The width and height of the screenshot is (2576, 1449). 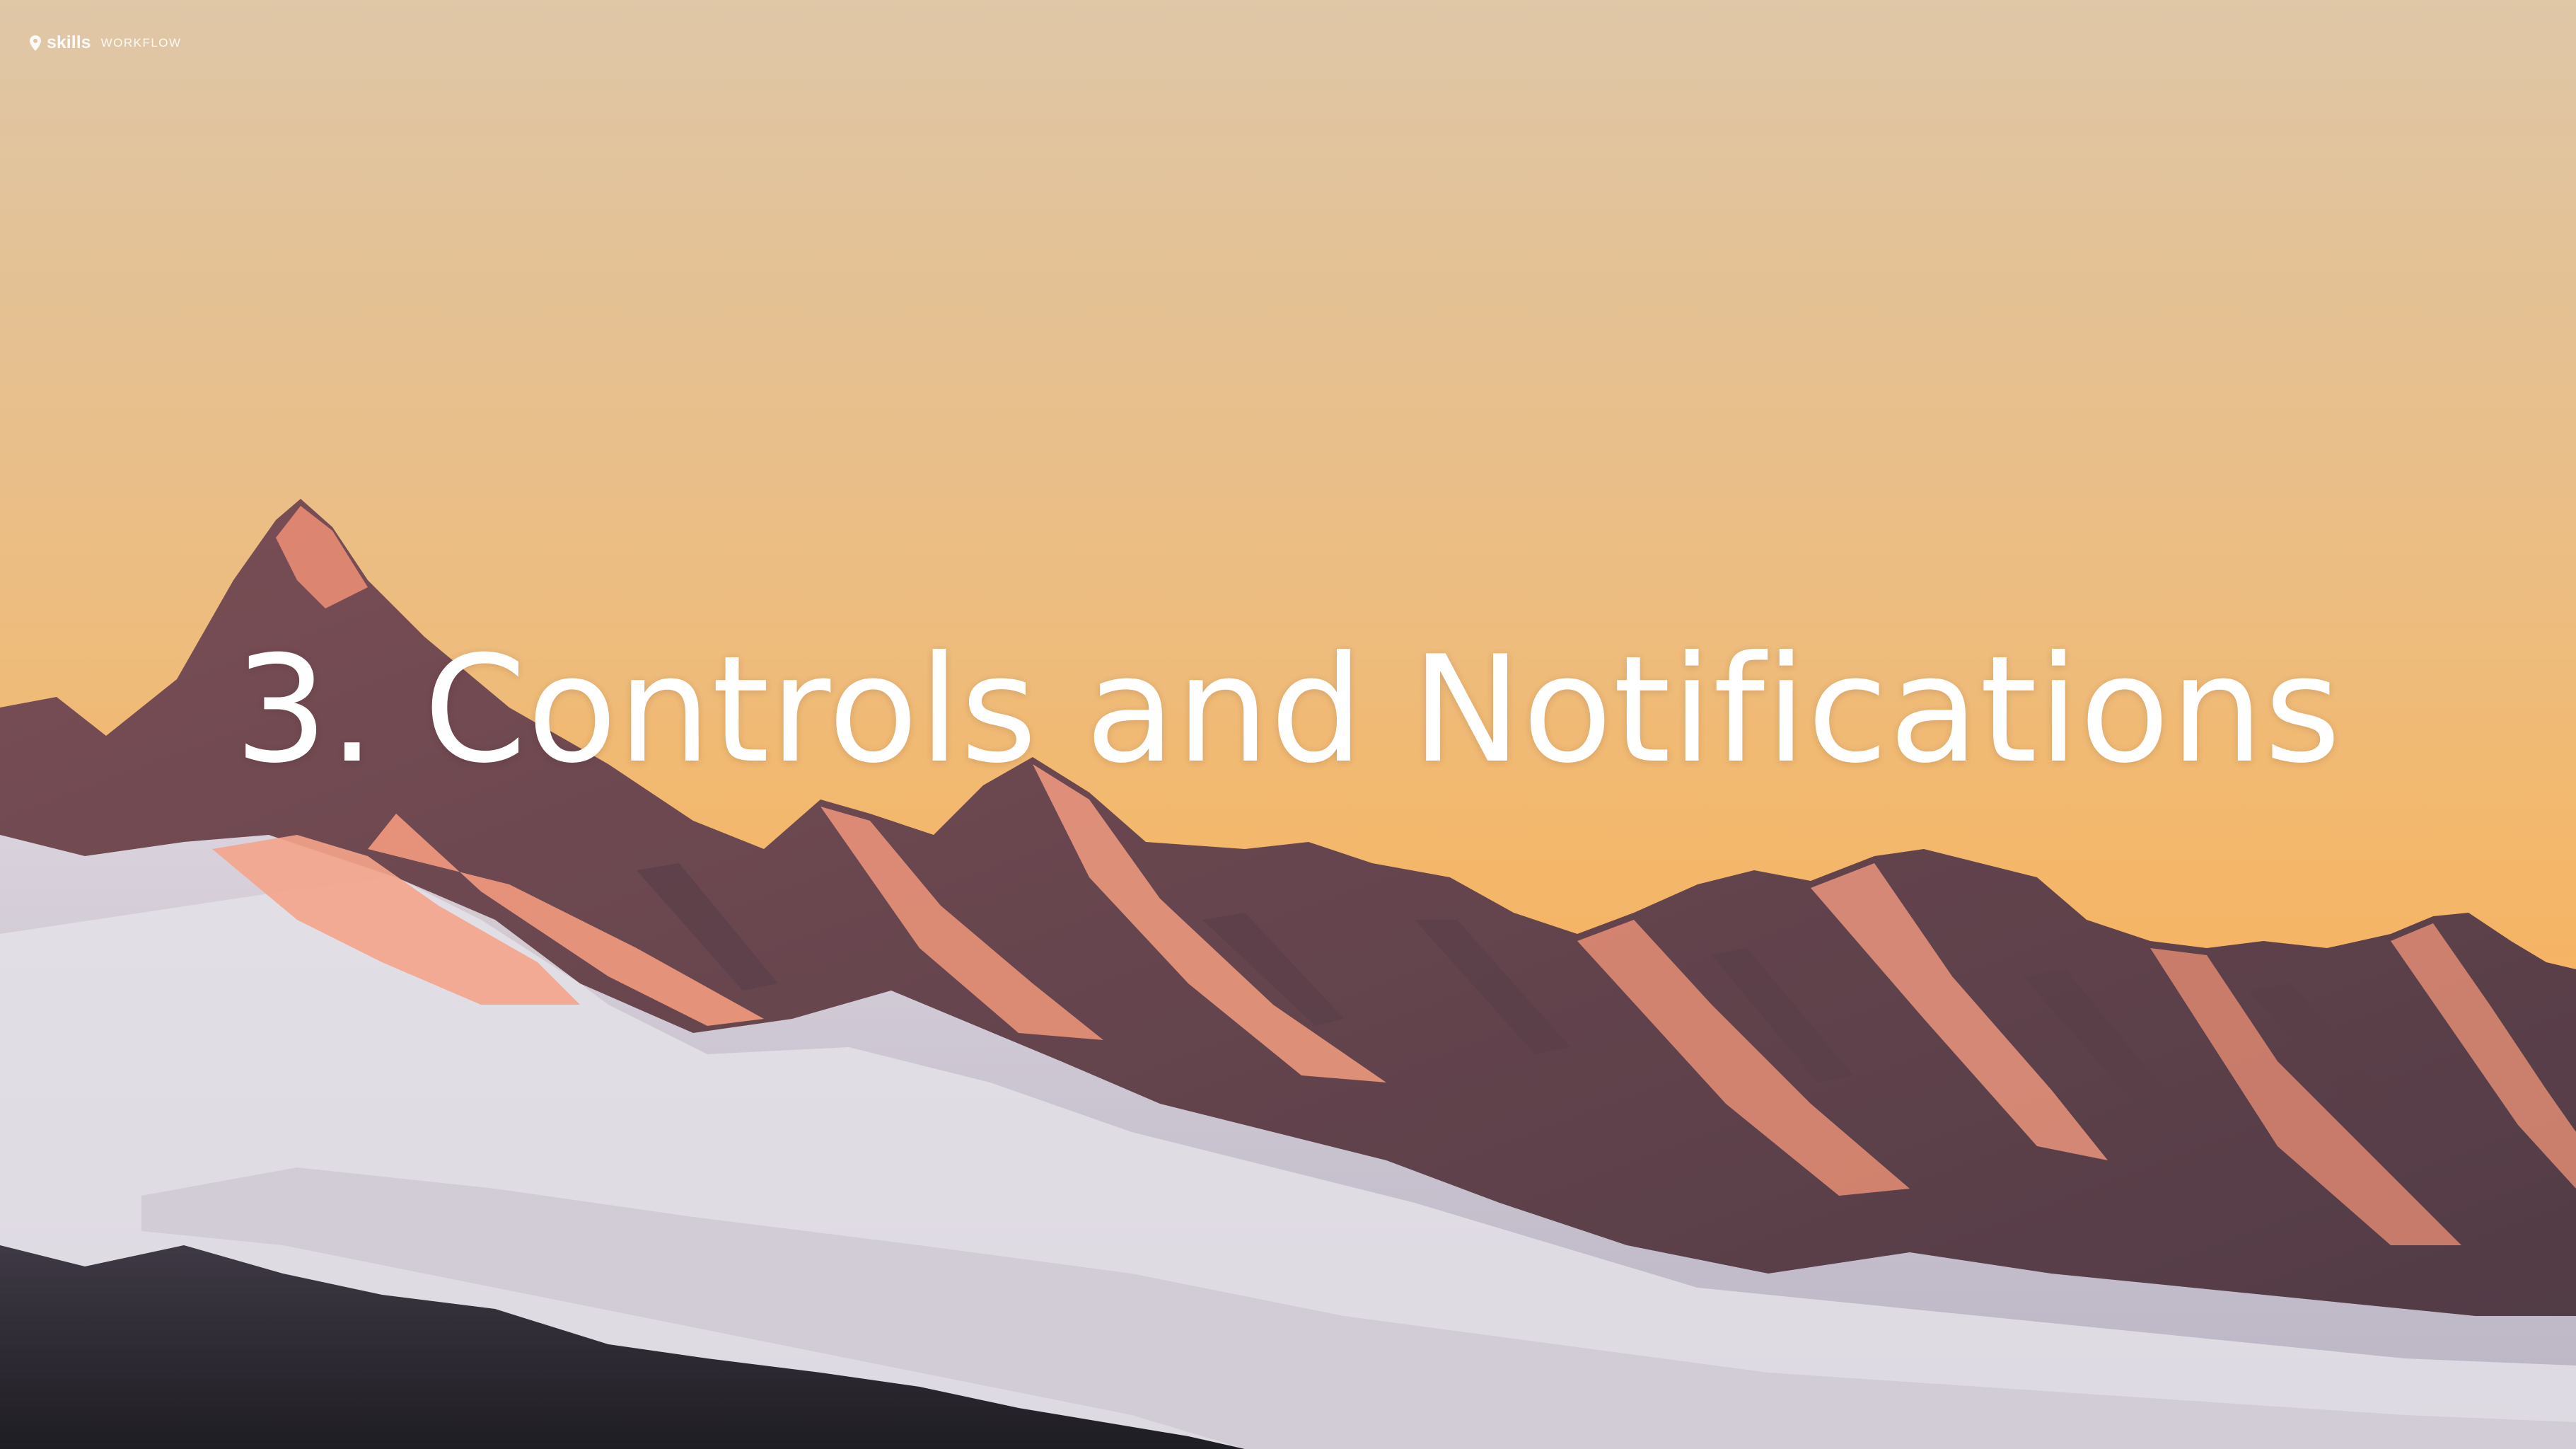 I want to click on brand-subtitle: WORKFLOW, so click(x=141, y=42).